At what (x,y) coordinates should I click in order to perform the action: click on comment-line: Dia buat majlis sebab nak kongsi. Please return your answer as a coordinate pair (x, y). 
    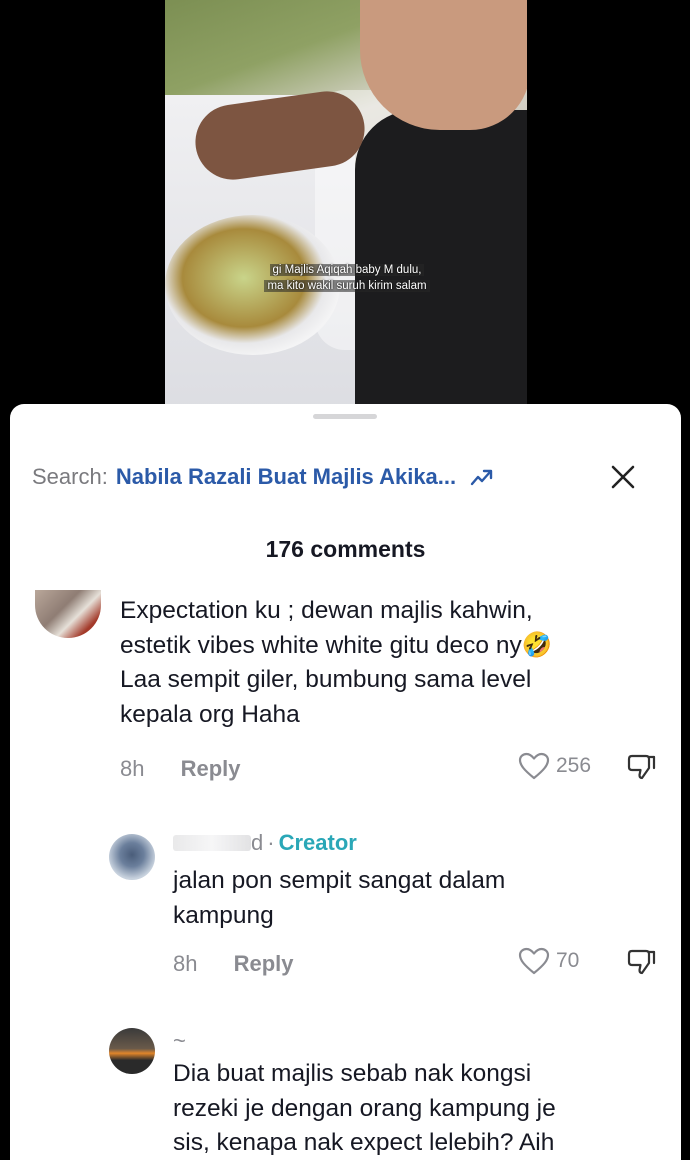
    Looking at the image, I should click on (352, 1073).